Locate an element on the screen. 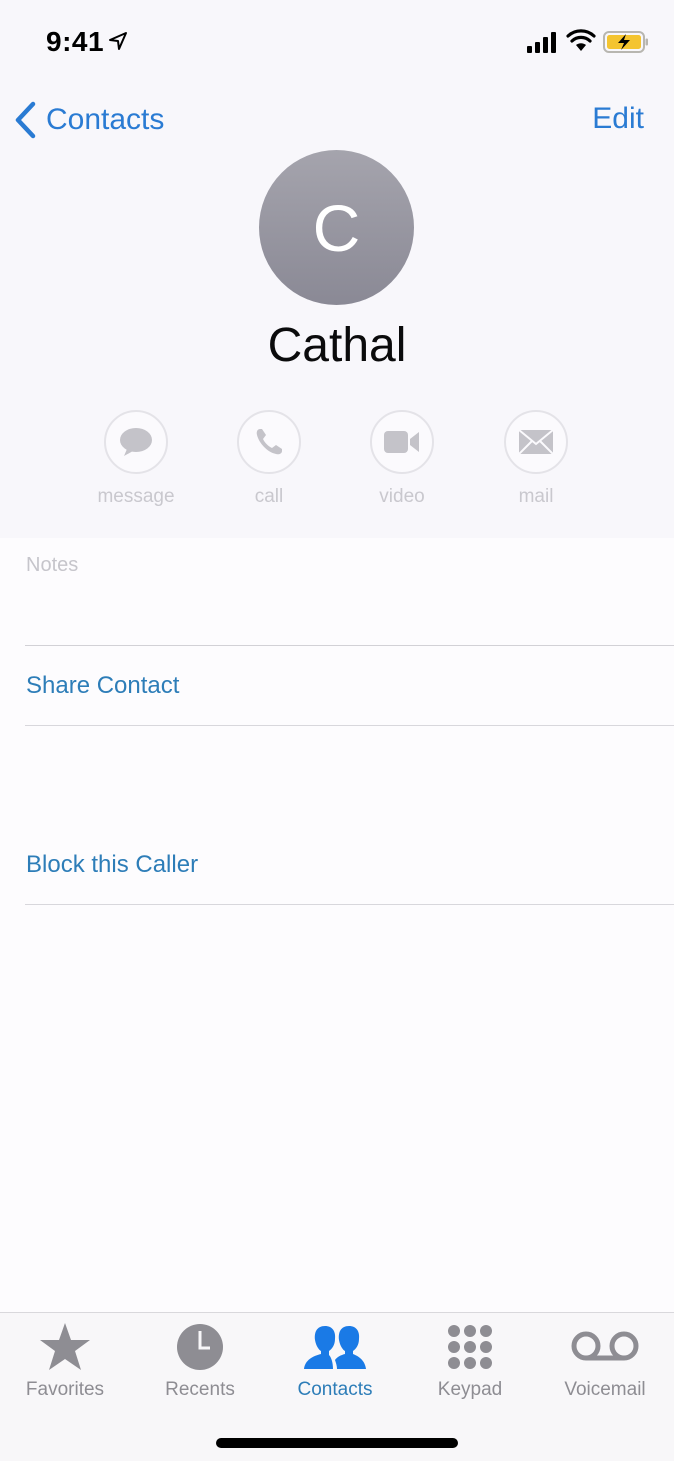  block-caller-row: Block this Caller is located at coordinates (349, 815).